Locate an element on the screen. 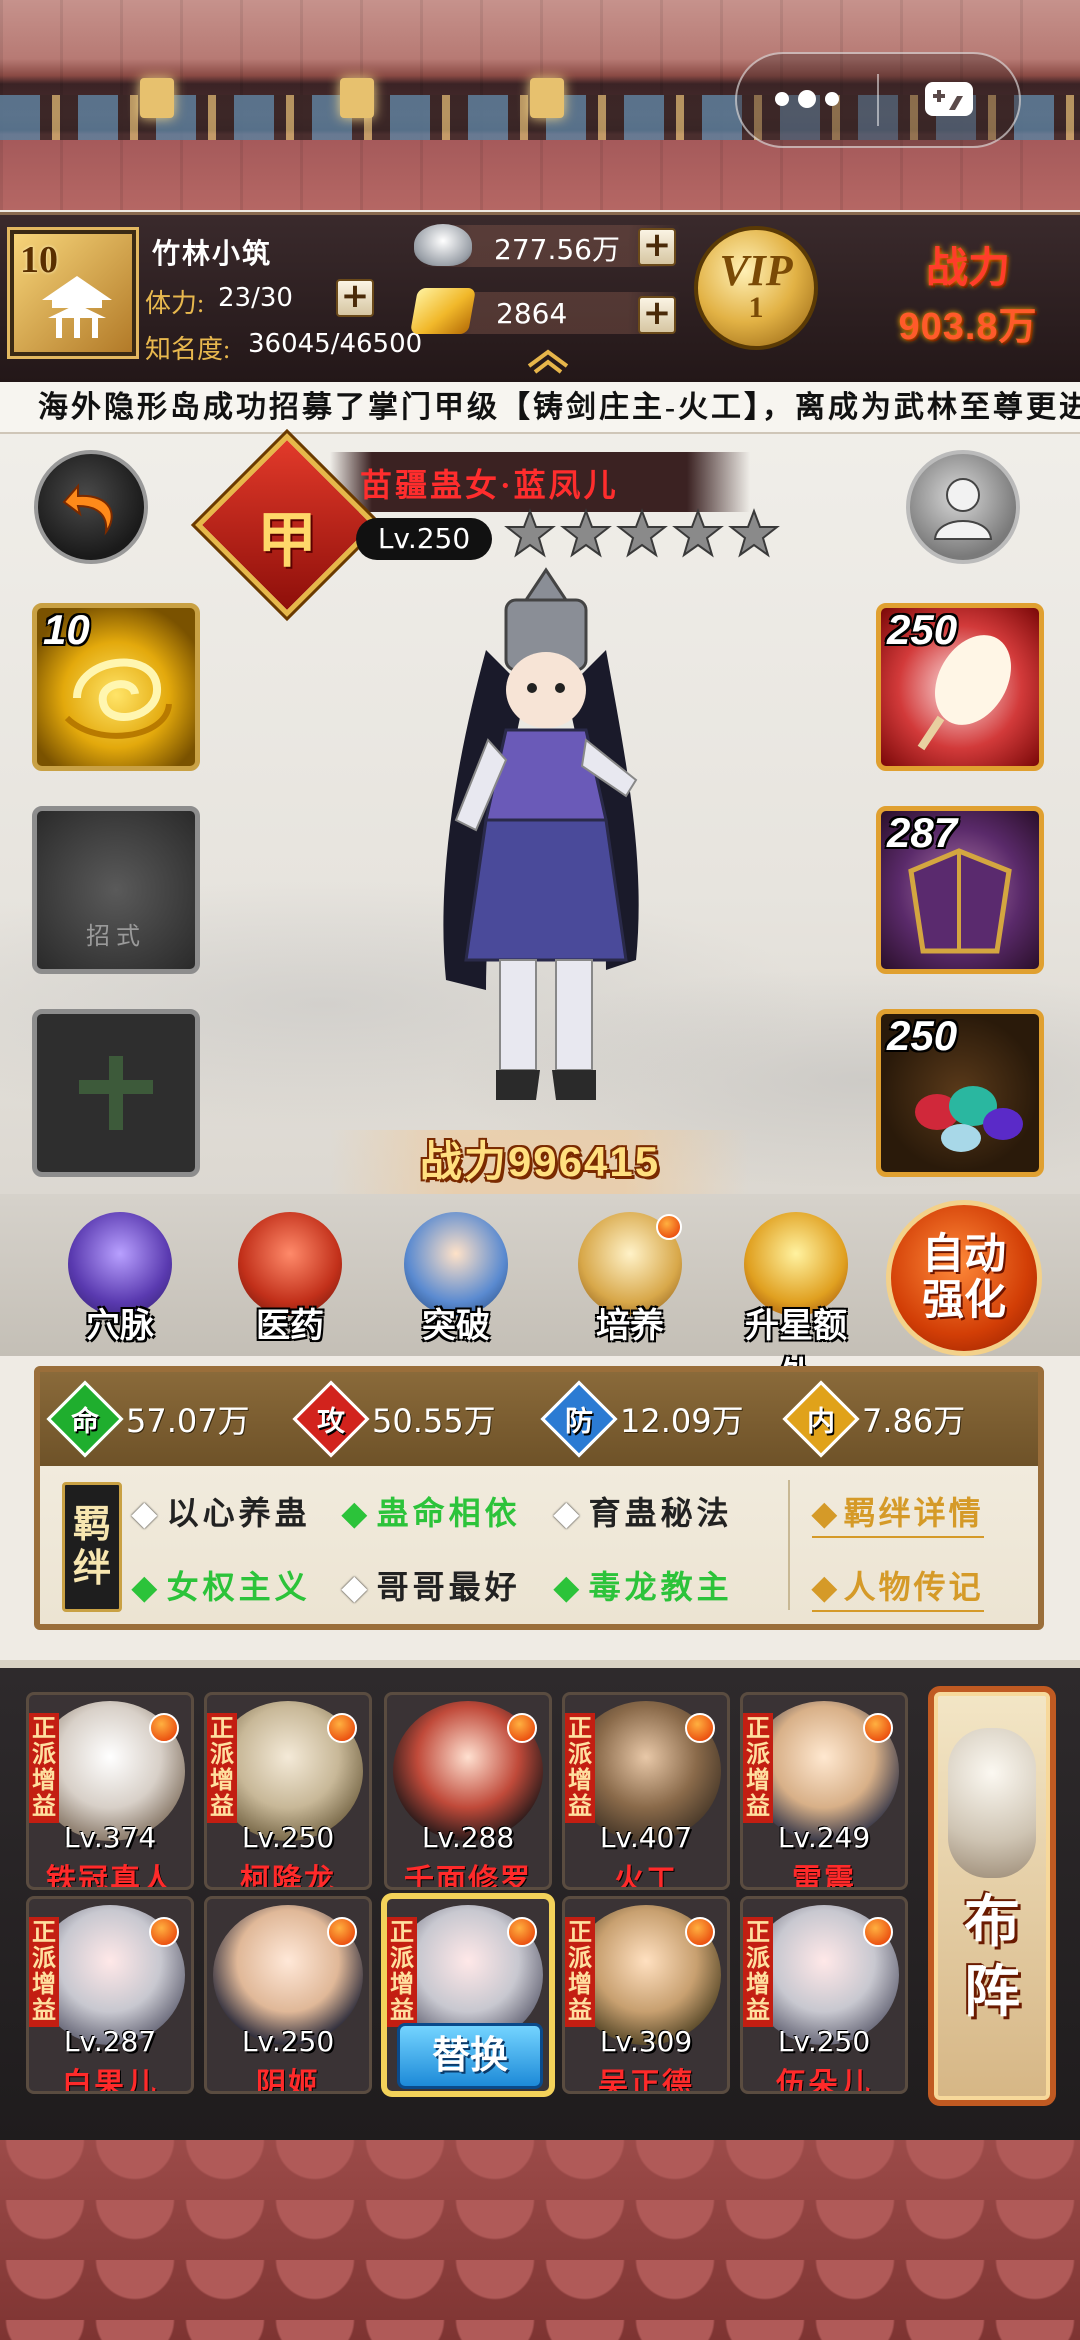 The width and height of the screenshot is (1080, 2340). total-power: 战力 903.8万 is located at coordinates (968, 293).